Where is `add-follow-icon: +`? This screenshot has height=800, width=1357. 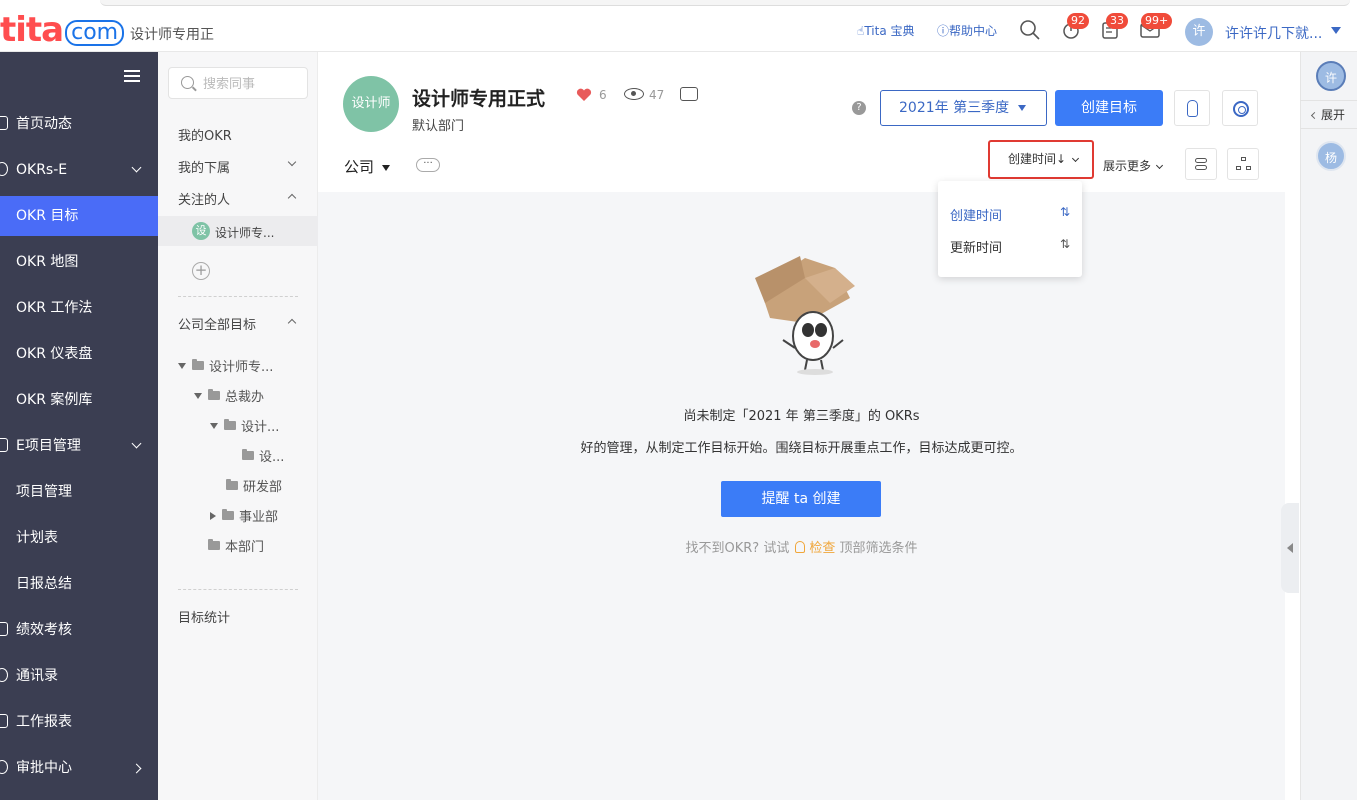
add-follow-icon: + is located at coordinates (201, 271).